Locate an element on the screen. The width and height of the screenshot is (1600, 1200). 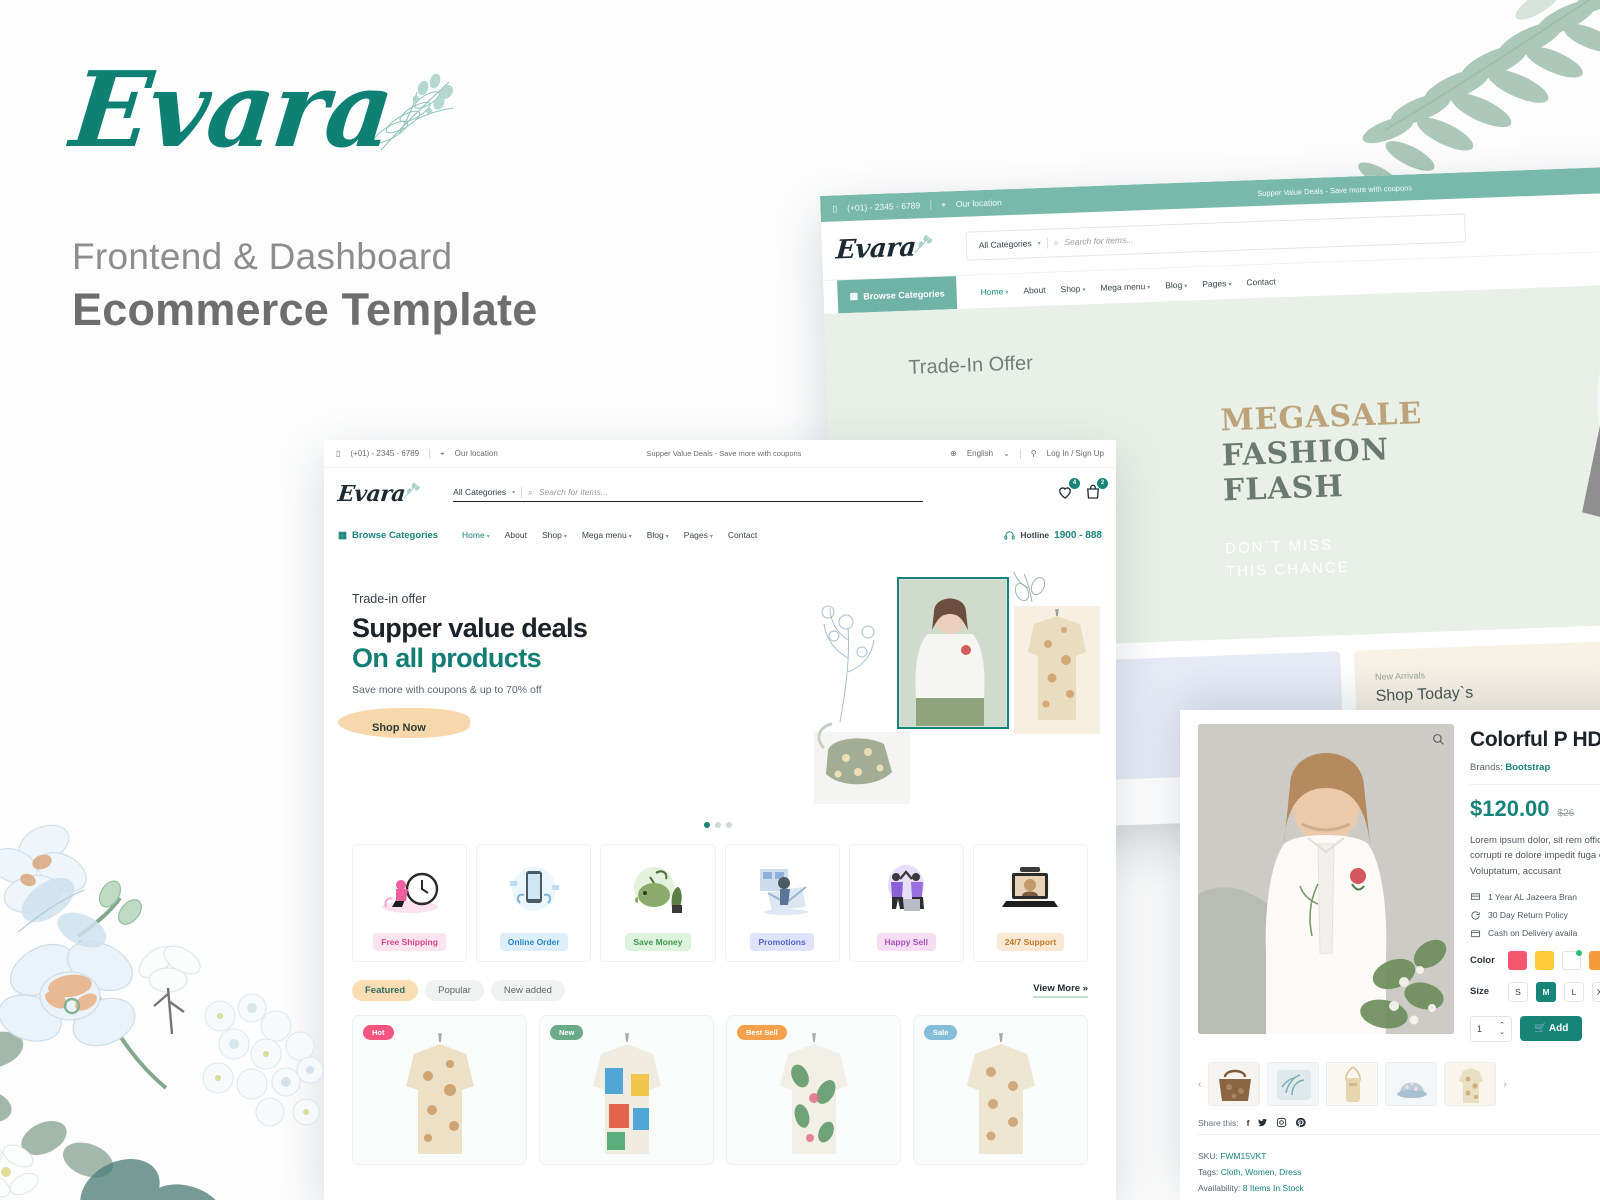
product-image is located at coordinates (439, 1093).